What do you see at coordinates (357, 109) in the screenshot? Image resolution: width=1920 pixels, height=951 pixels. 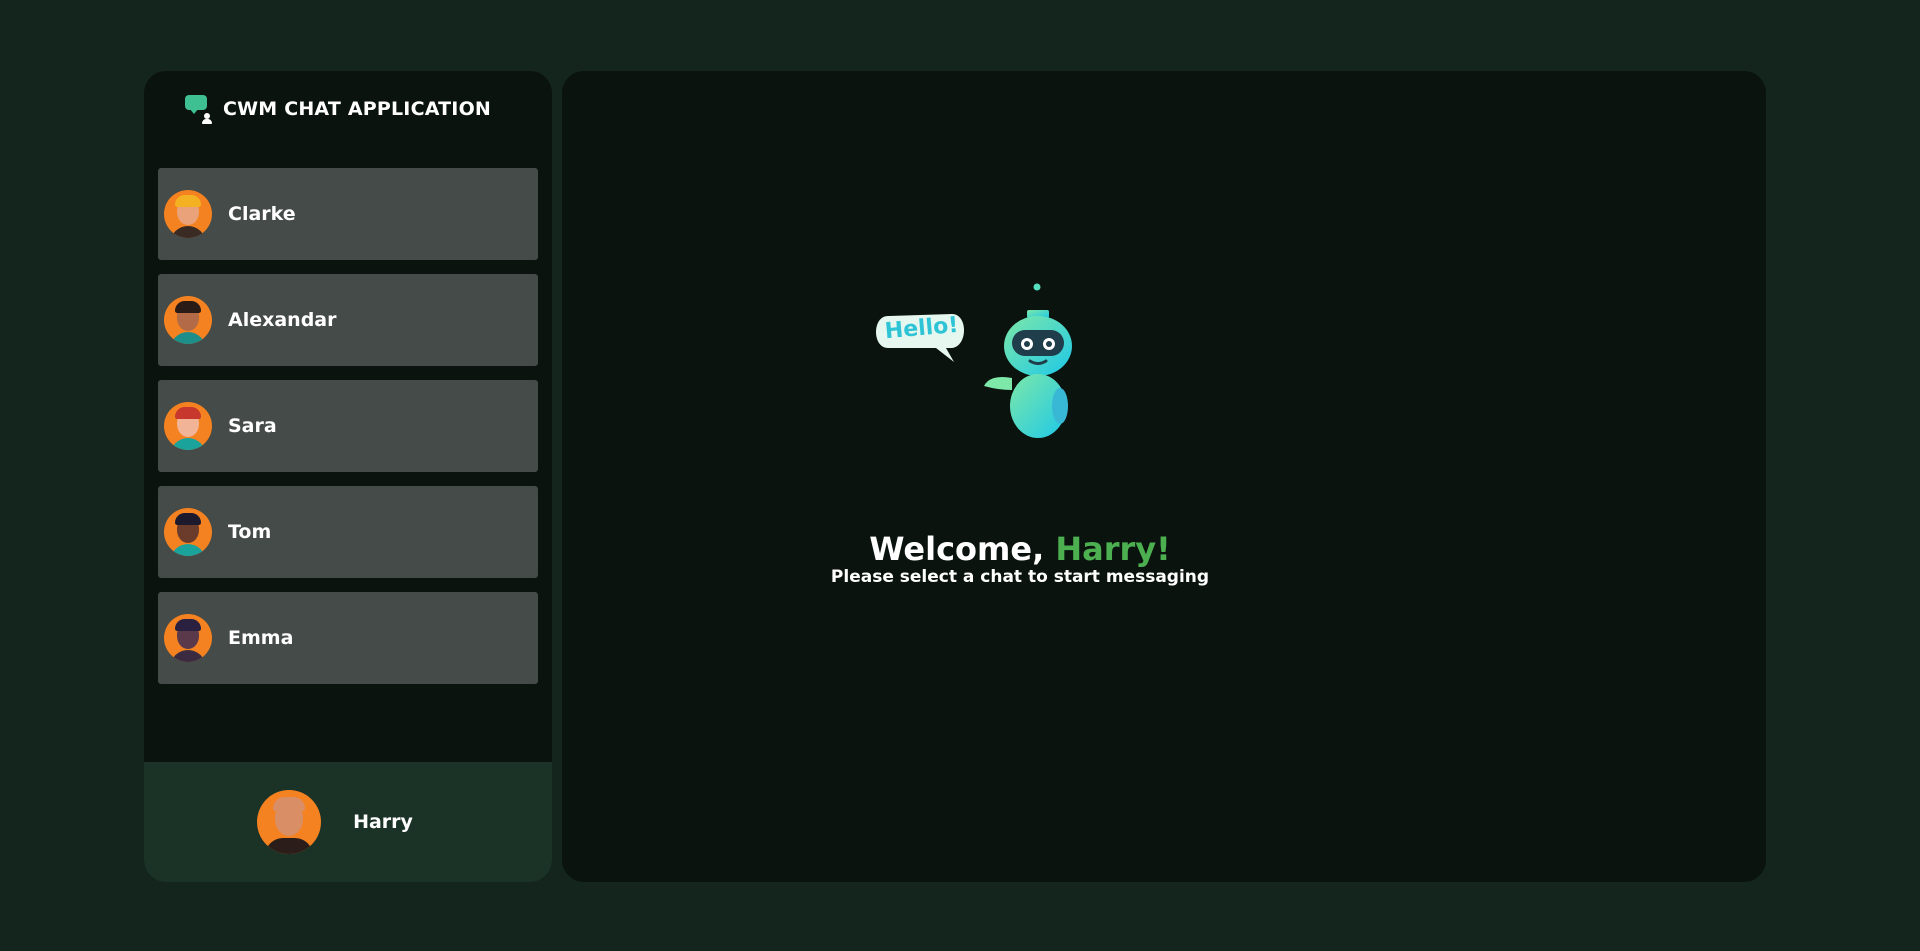 I see `app-title: CWM CHAT APPLICATION` at bounding box center [357, 109].